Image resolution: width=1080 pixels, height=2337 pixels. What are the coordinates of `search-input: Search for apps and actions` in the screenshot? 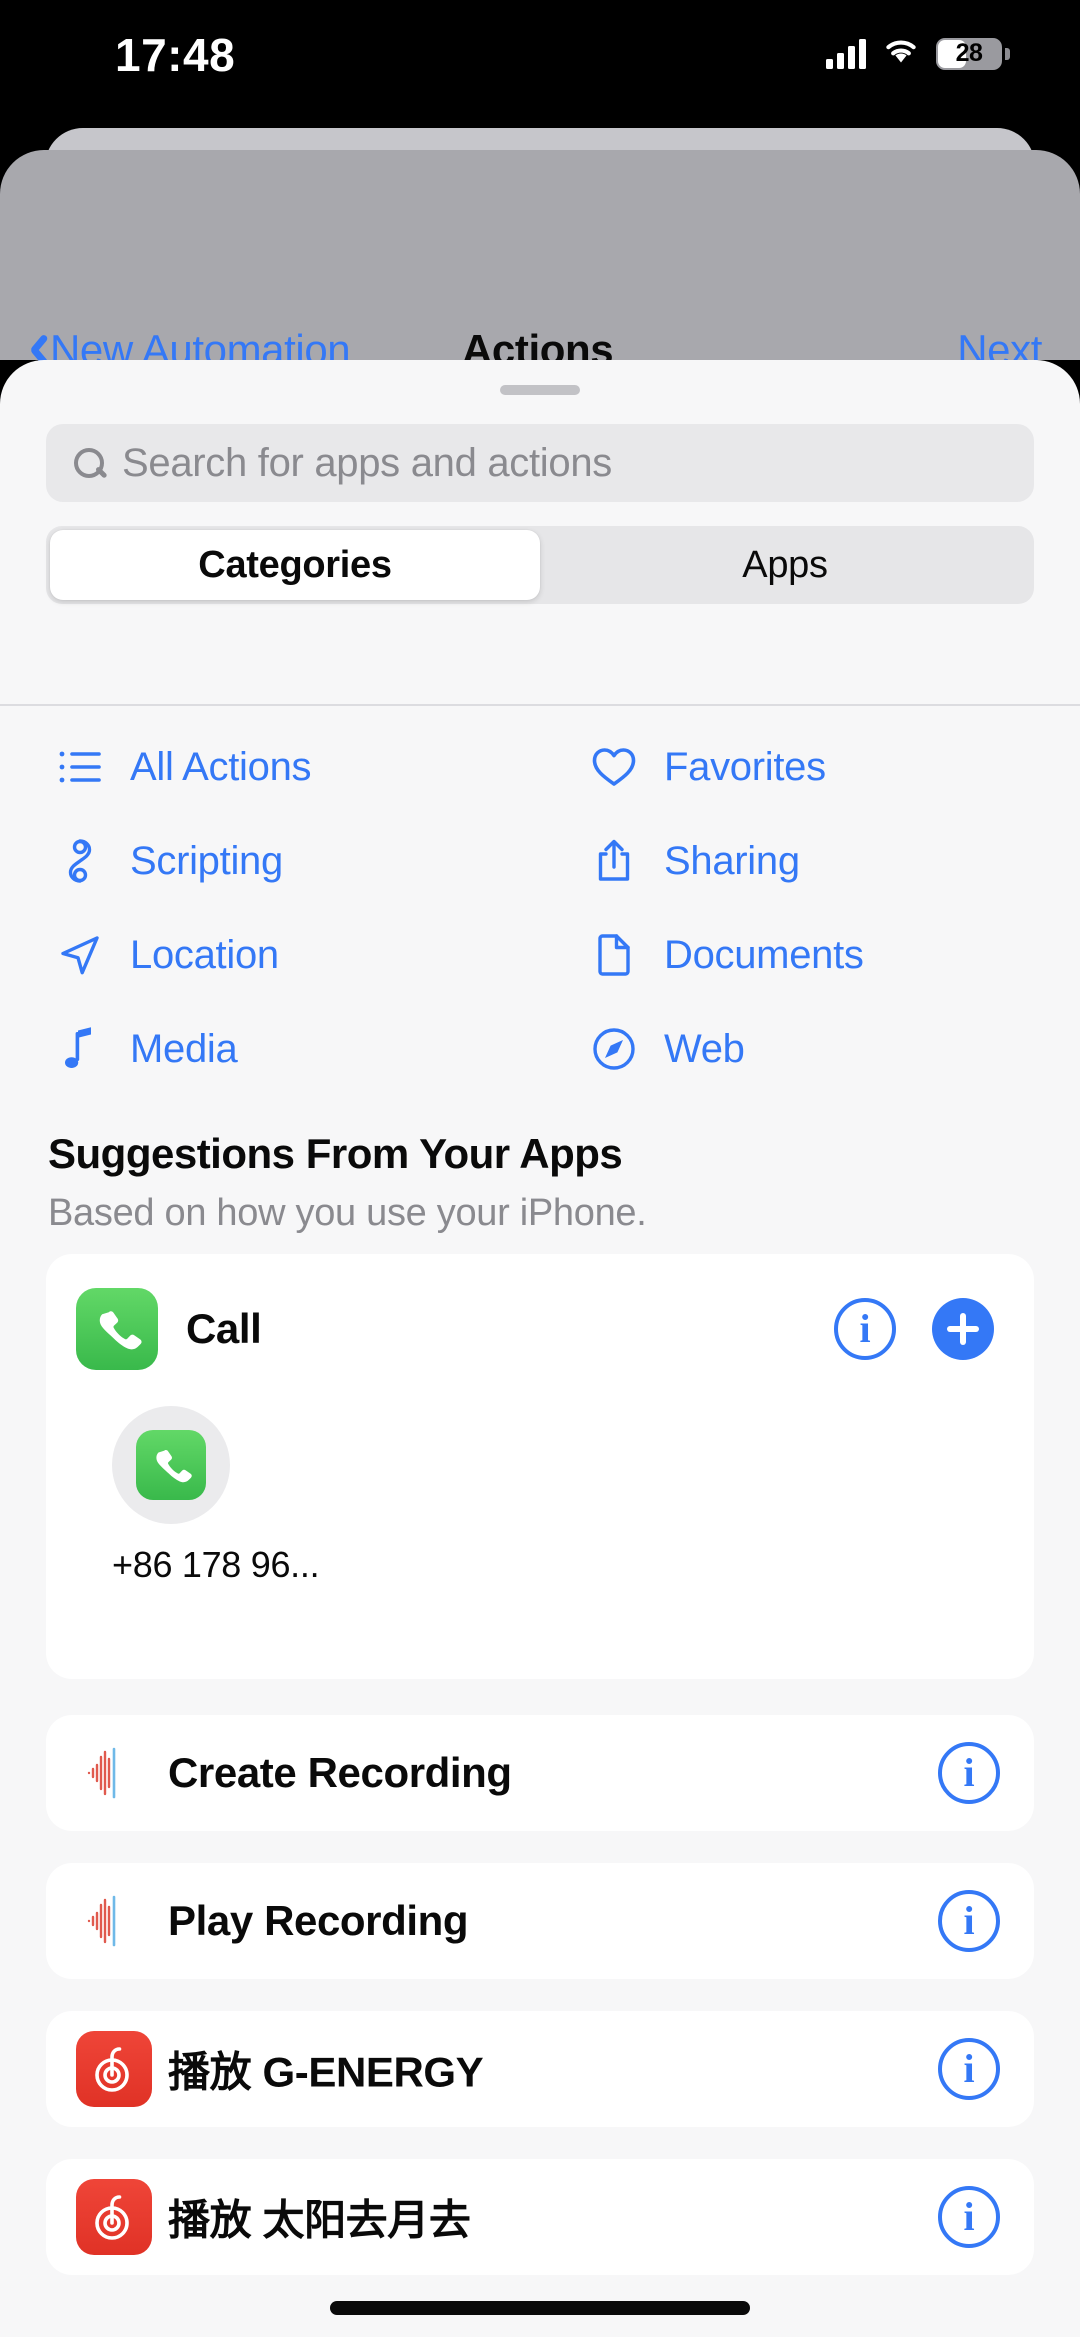 It's located at (540, 463).